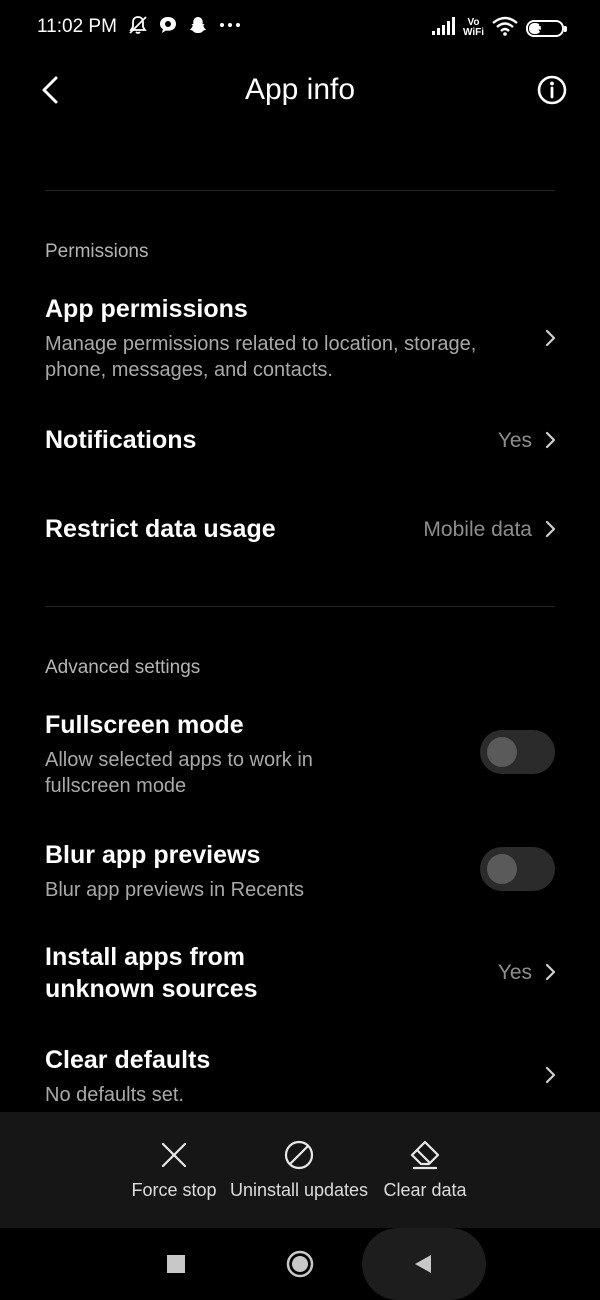 The image size is (600, 1300). What do you see at coordinates (300, 531) in the screenshot?
I see `restrict-data-usage-row: Restrict data usage Mobile data` at bounding box center [300, 531].